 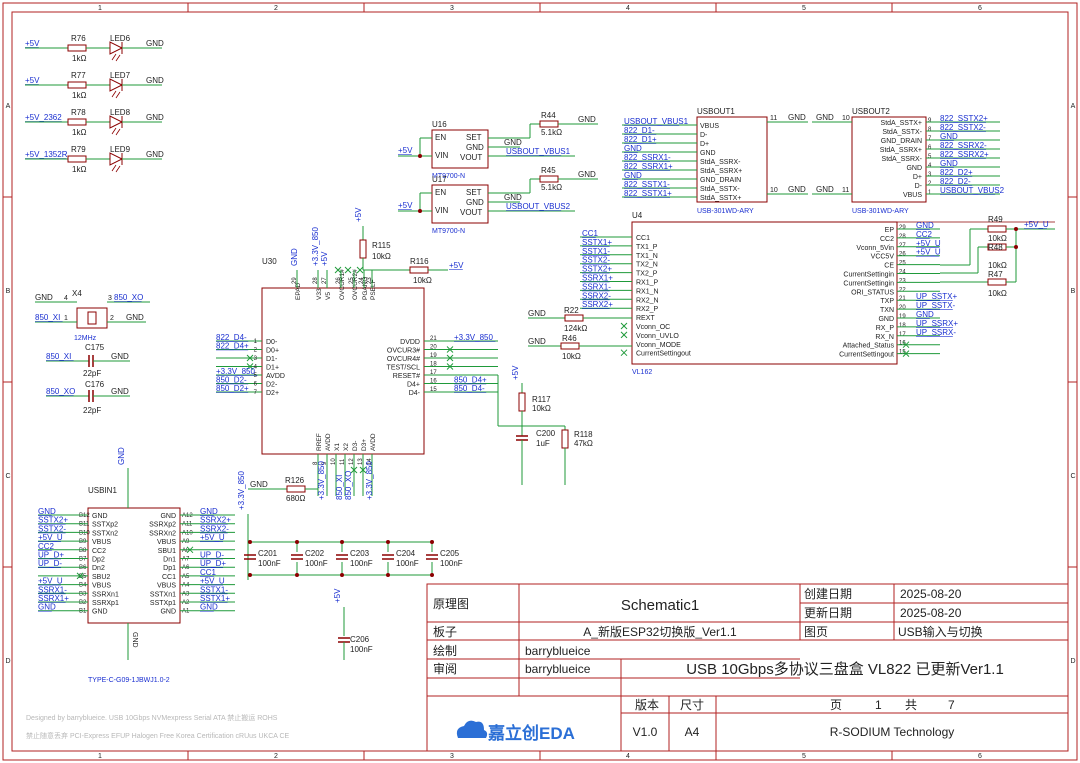 What do you see at coordinates (645, 318) in the screenshot?
I see `pin-name: REXT` at bounding box center [645, 318].